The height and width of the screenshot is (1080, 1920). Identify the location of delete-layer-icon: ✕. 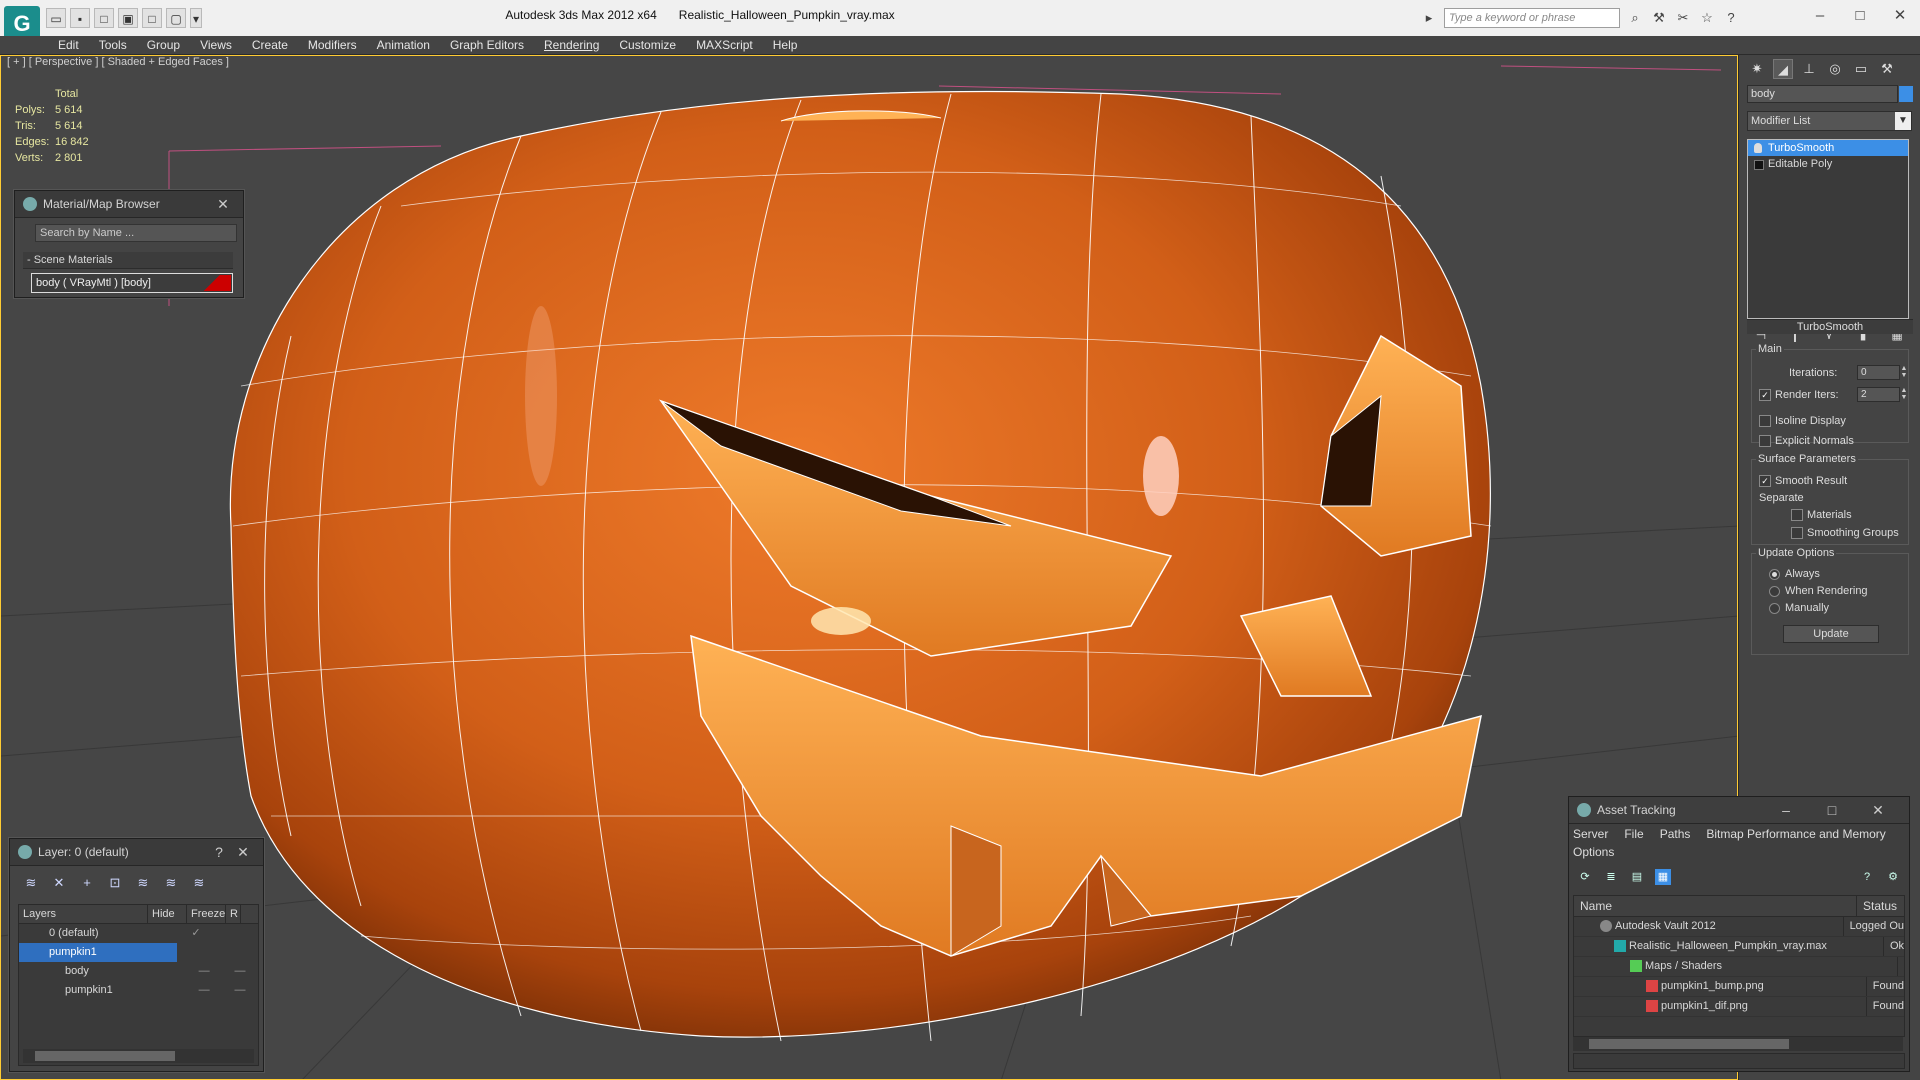
(59, 883).